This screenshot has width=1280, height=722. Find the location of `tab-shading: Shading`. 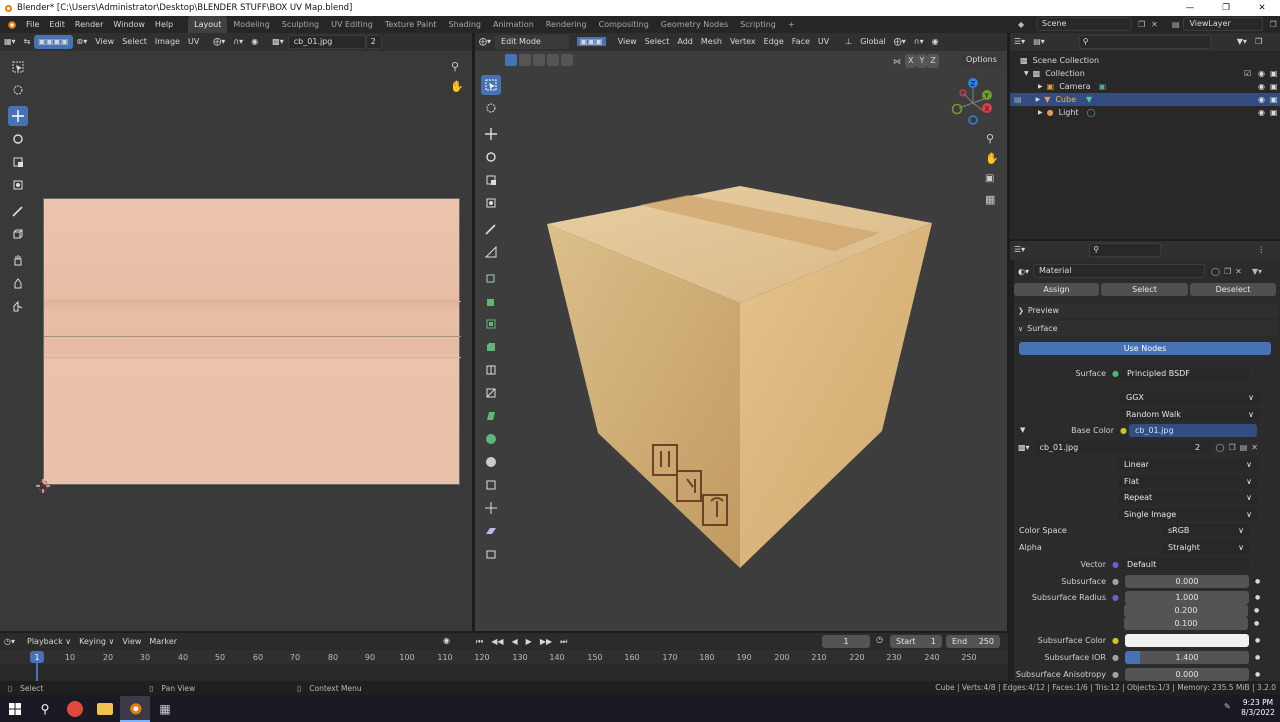

tab-shading: Shading is located at coordinates (464, 24).